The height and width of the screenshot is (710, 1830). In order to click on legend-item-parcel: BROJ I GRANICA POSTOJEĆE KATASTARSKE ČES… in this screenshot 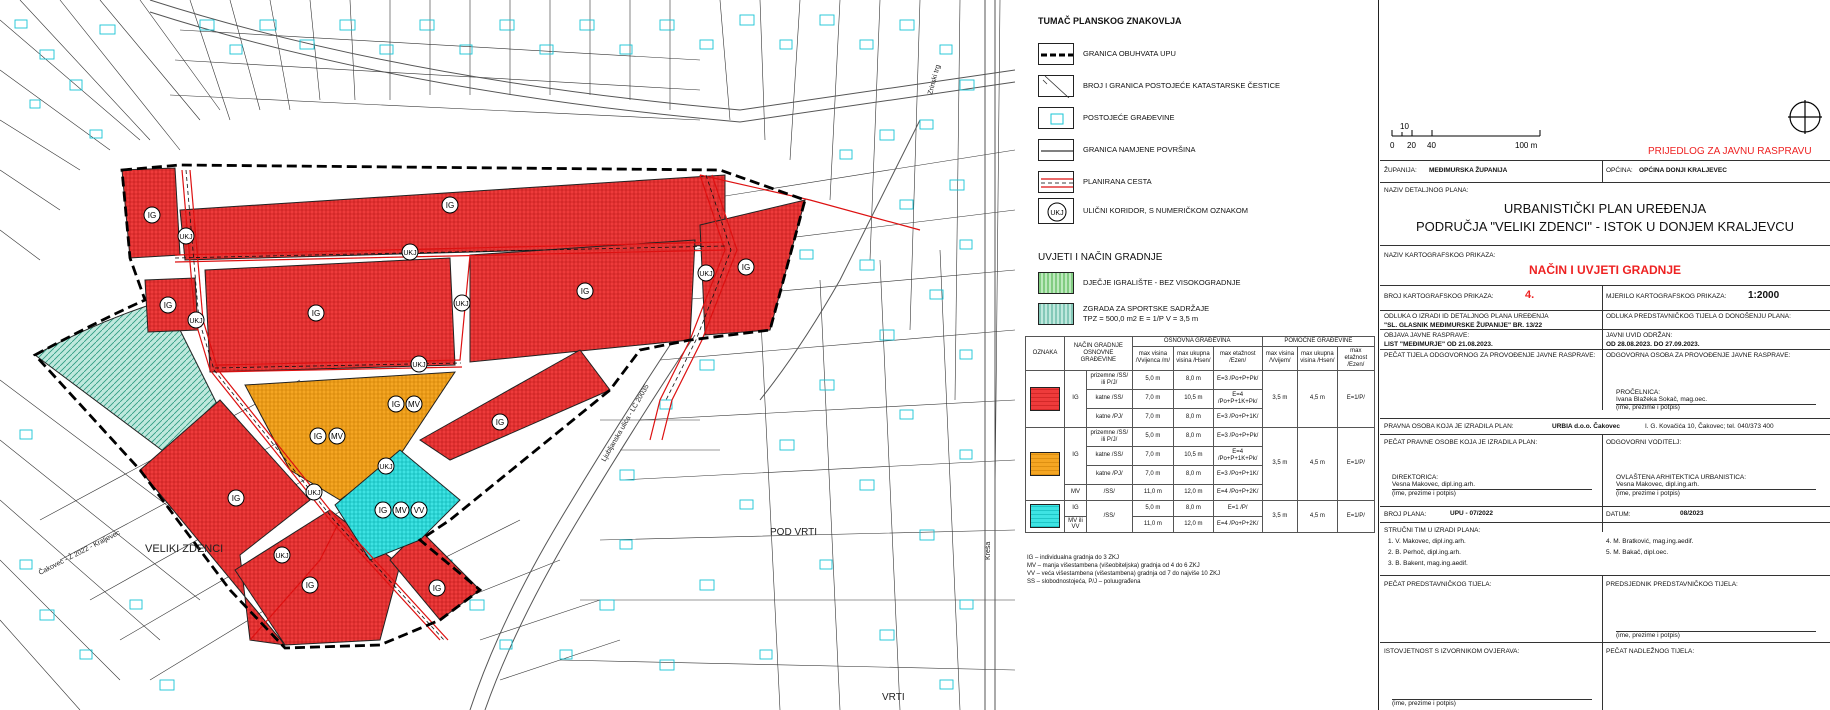, I will do `click(1203, 87)`.